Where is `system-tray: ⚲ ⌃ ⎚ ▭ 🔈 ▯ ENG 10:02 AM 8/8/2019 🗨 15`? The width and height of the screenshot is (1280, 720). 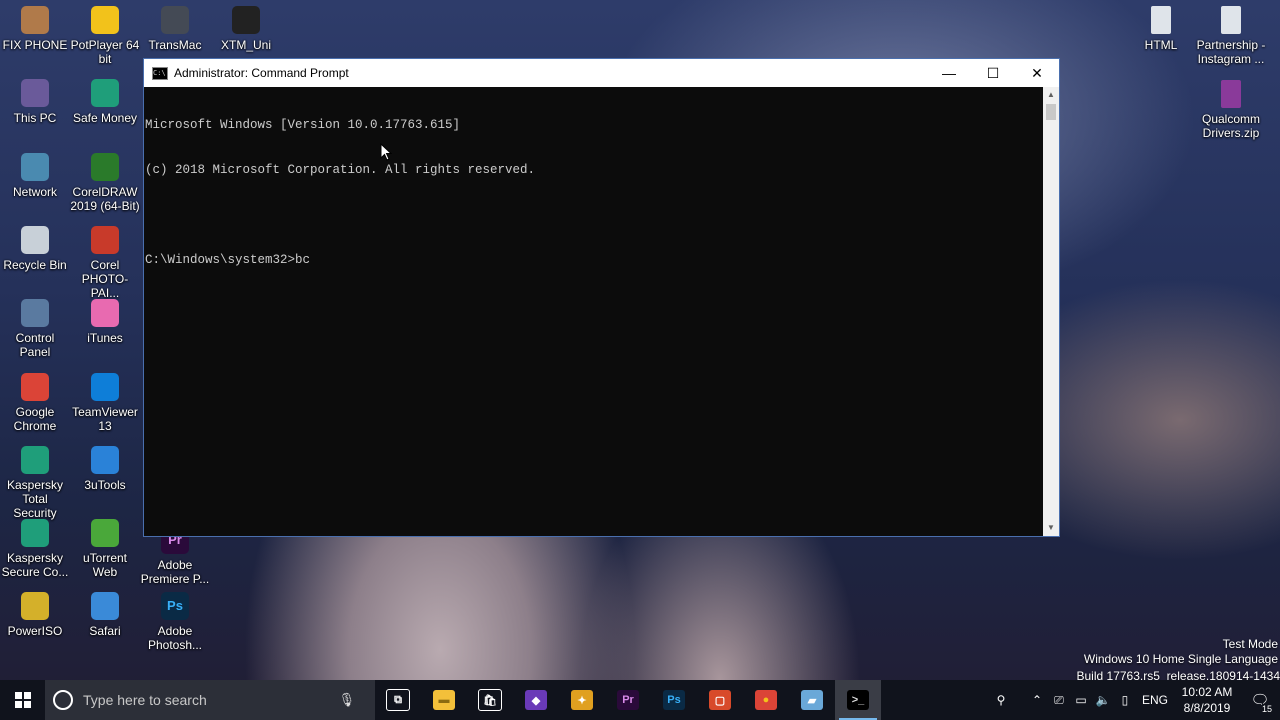
system-tray: ⚲ ⌃ ⎚ ▭ 🔈 ▯ ENG 10:02 AM 8/8/2019 🗨 15 is located at coordinates (1135, 700).